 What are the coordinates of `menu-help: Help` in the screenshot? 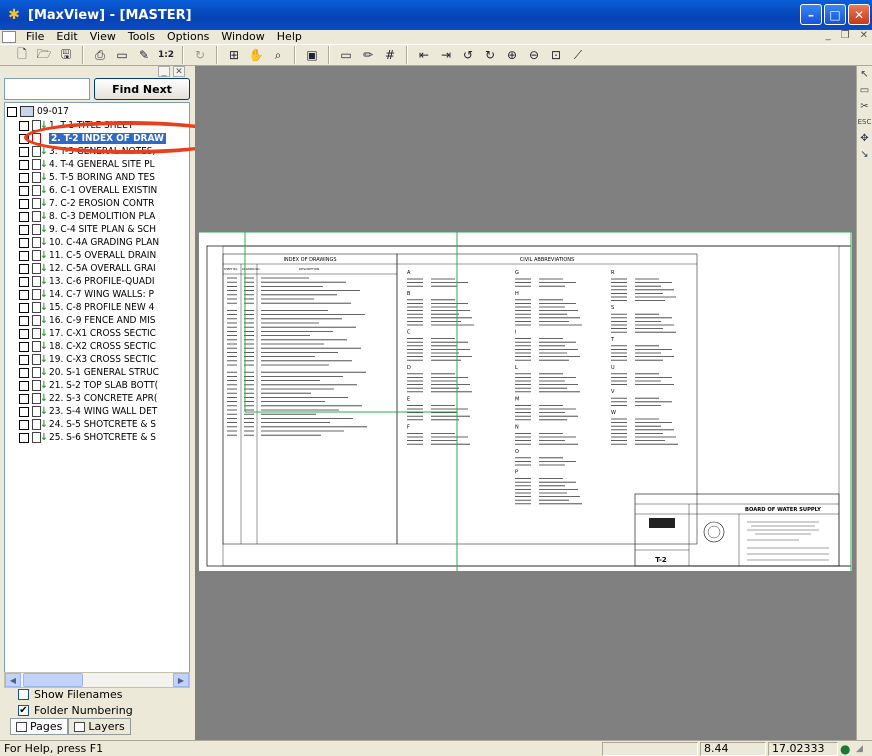 It's located at (289, 37).